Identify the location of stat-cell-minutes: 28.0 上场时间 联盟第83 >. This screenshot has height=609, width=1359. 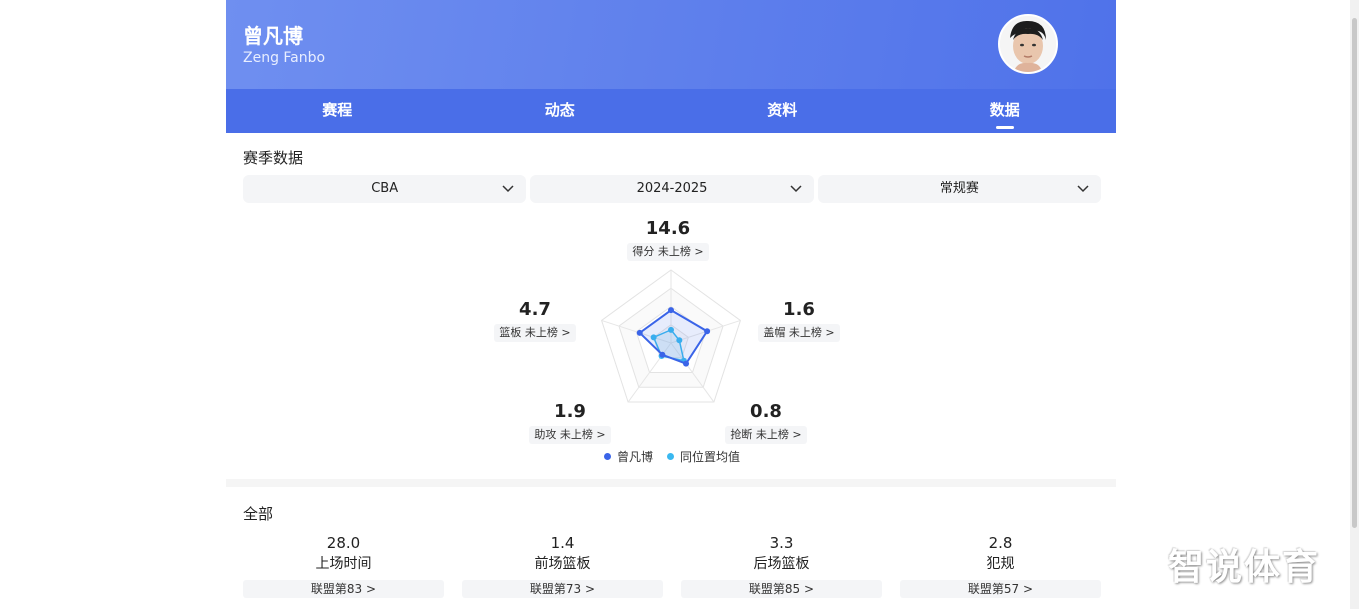
(343, 565).